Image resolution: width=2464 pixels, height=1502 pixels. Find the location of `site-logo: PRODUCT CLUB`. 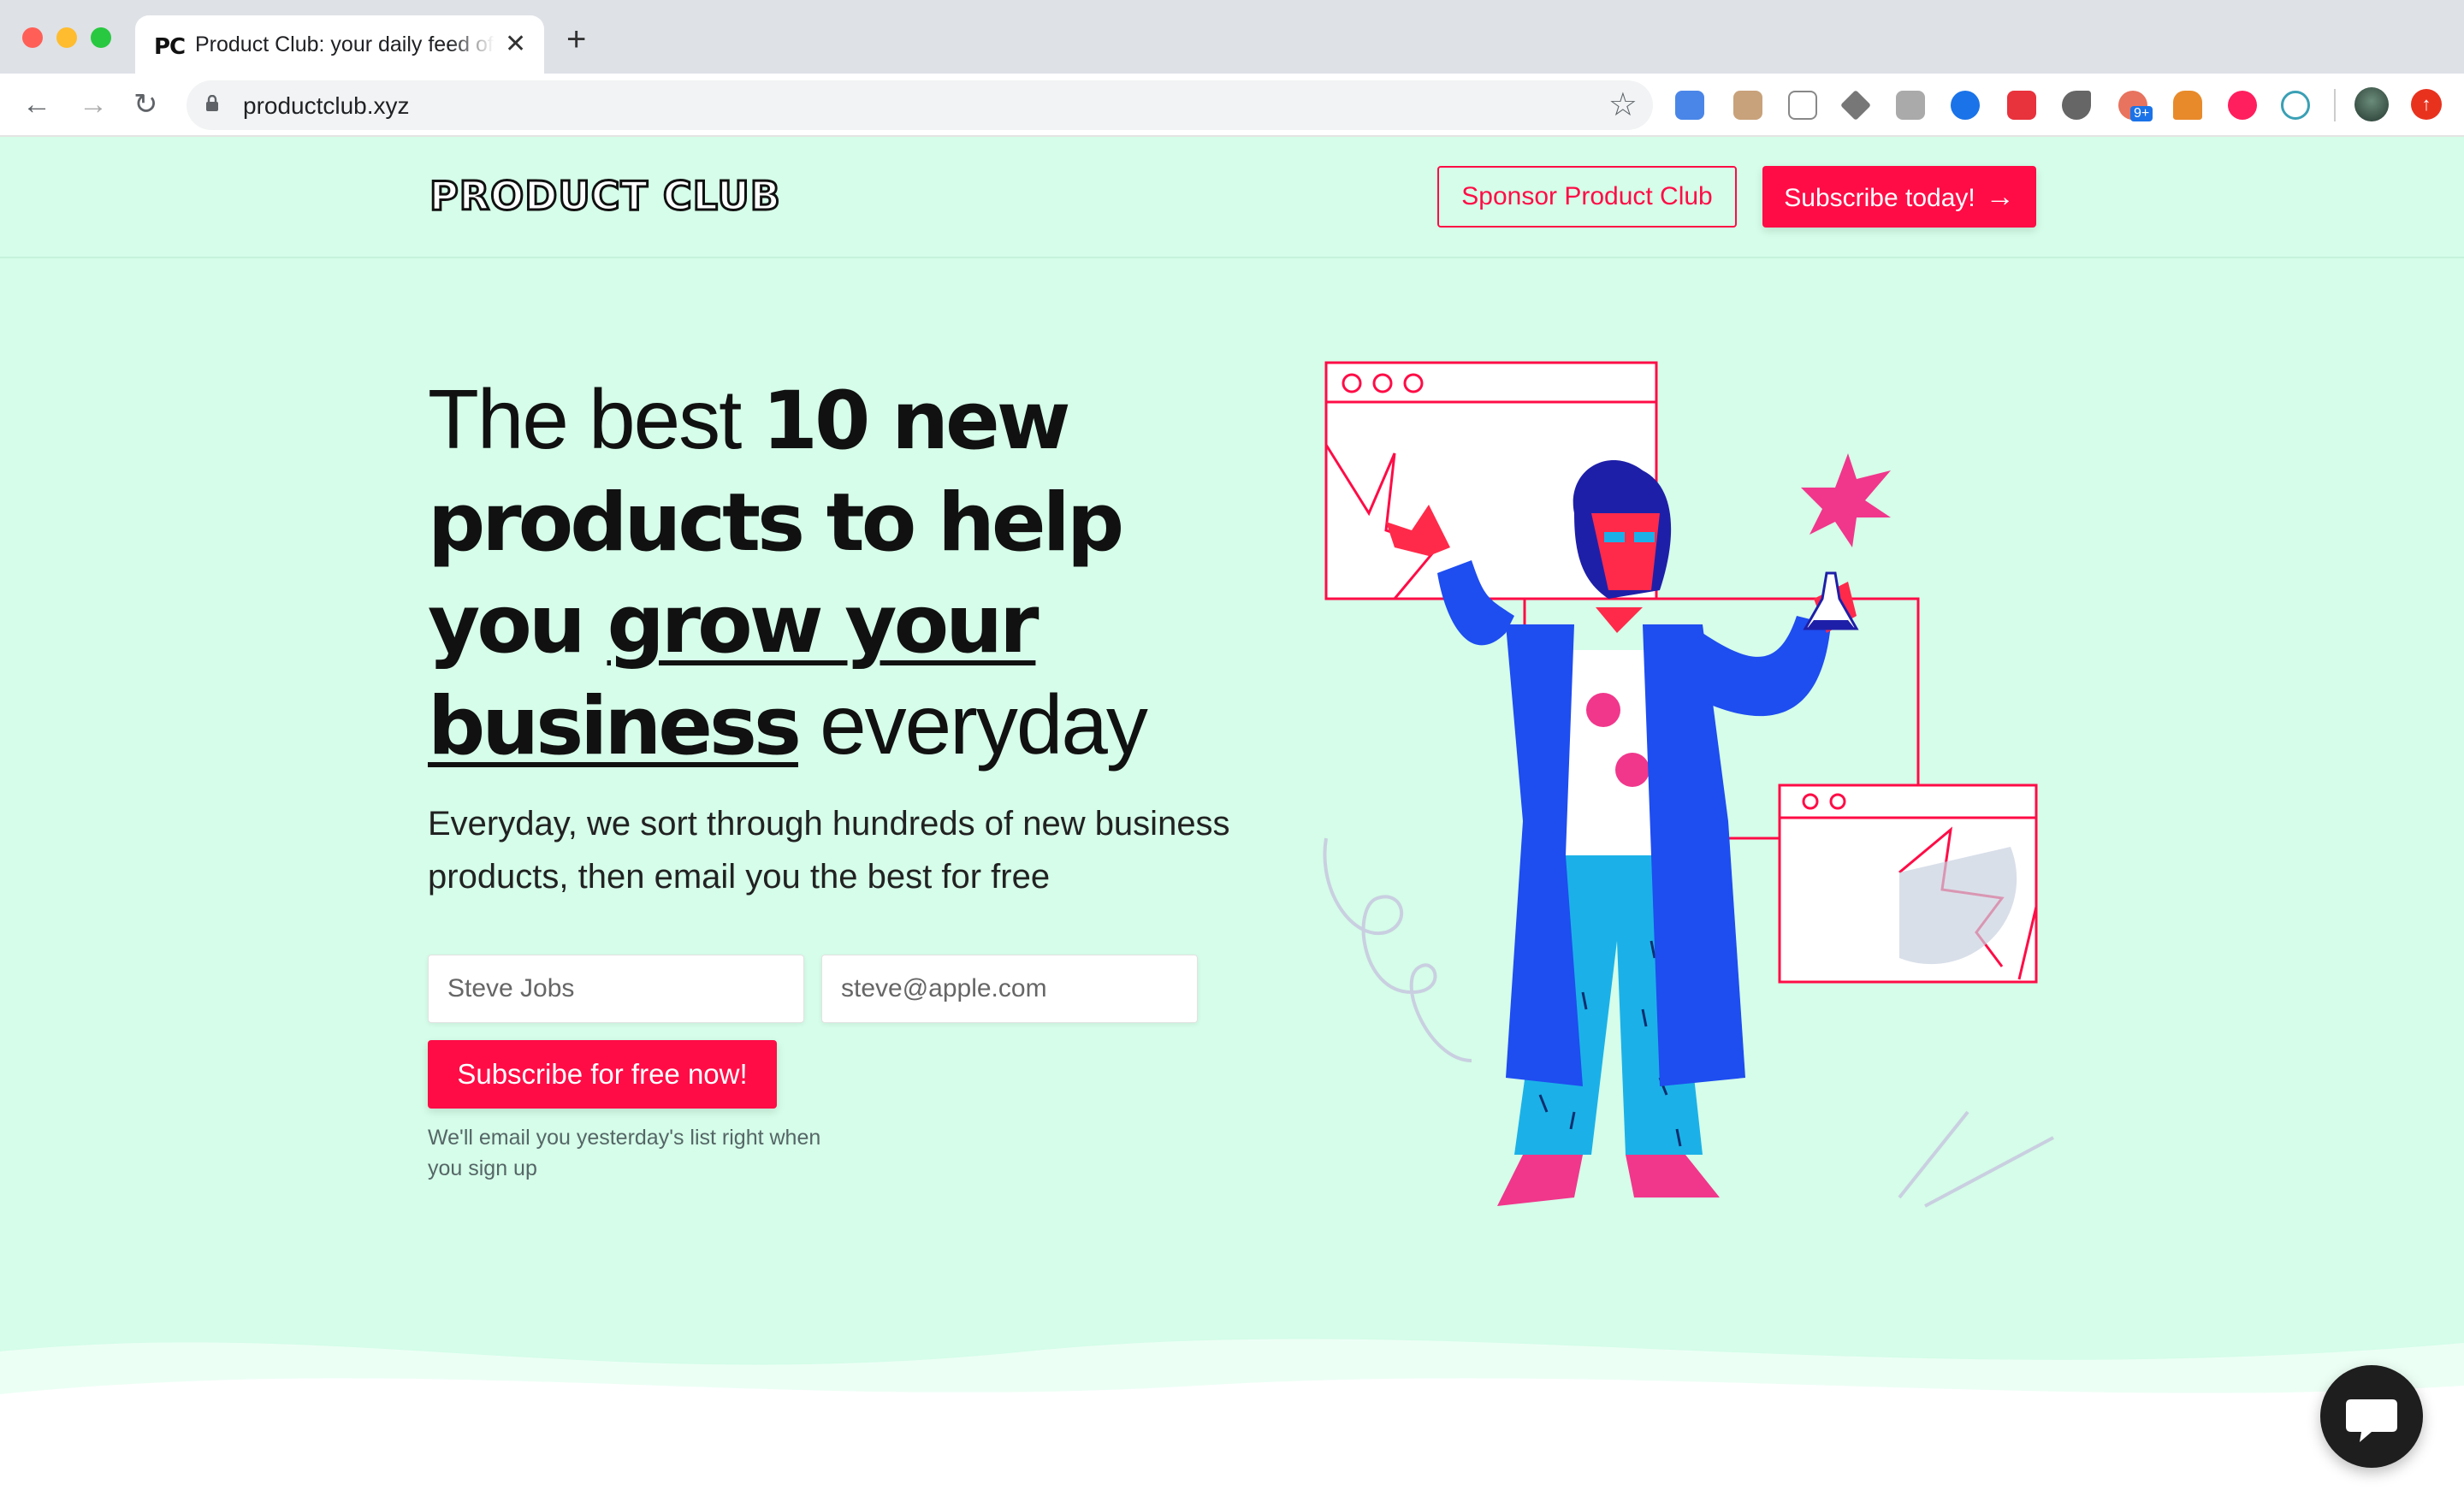

site-logo: PRODUCT CLUB is located at coordinates (605, 196).